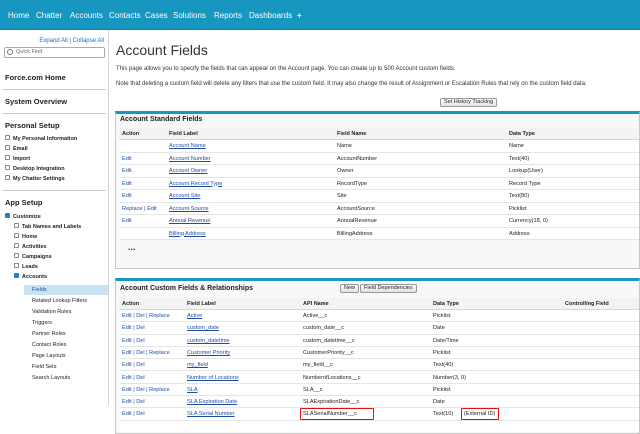  I want to click on field-name: AccountSource, so click(356, 208).